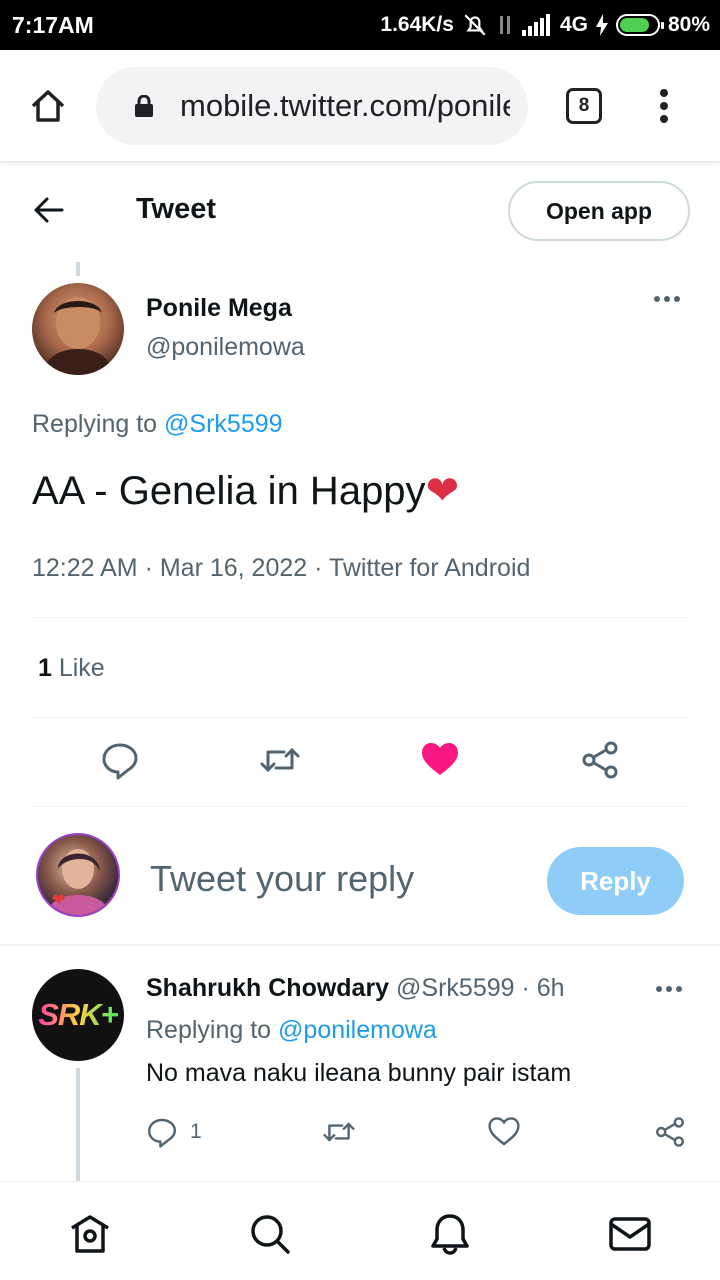 Image resolution: width=720 pixels, height=1280 pixels. Describe the element at coordinates (671, 989) in the screenshot. I see `reply-more-options-icon` at that location.